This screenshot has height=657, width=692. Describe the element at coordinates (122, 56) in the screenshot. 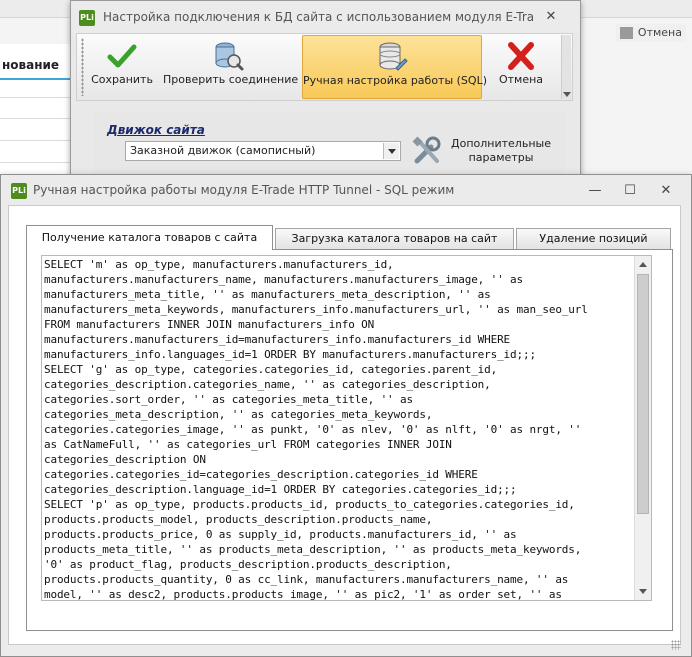

I see `checkmark-icon` at that location.